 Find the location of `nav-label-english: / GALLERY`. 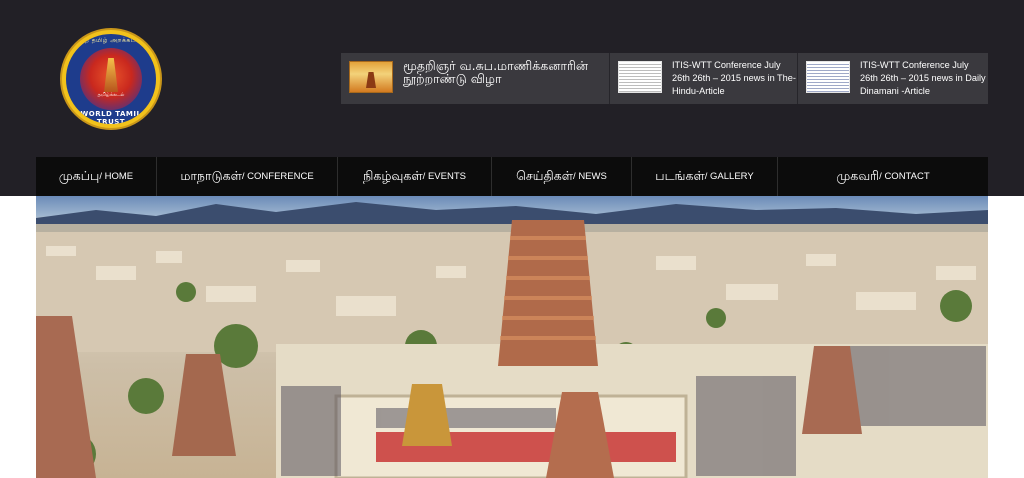

nav-label-english: / GALLERY is located at coordinates (729, 176).